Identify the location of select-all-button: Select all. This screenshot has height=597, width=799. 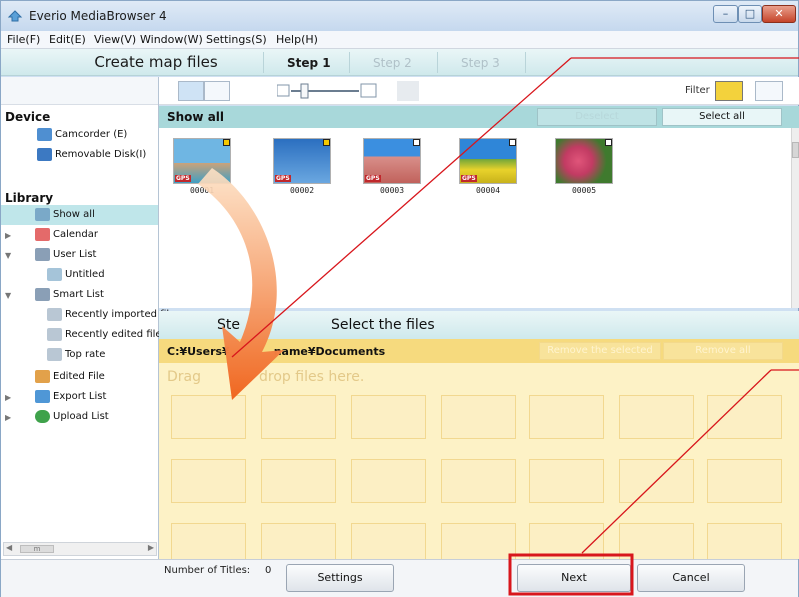
(722, 117).